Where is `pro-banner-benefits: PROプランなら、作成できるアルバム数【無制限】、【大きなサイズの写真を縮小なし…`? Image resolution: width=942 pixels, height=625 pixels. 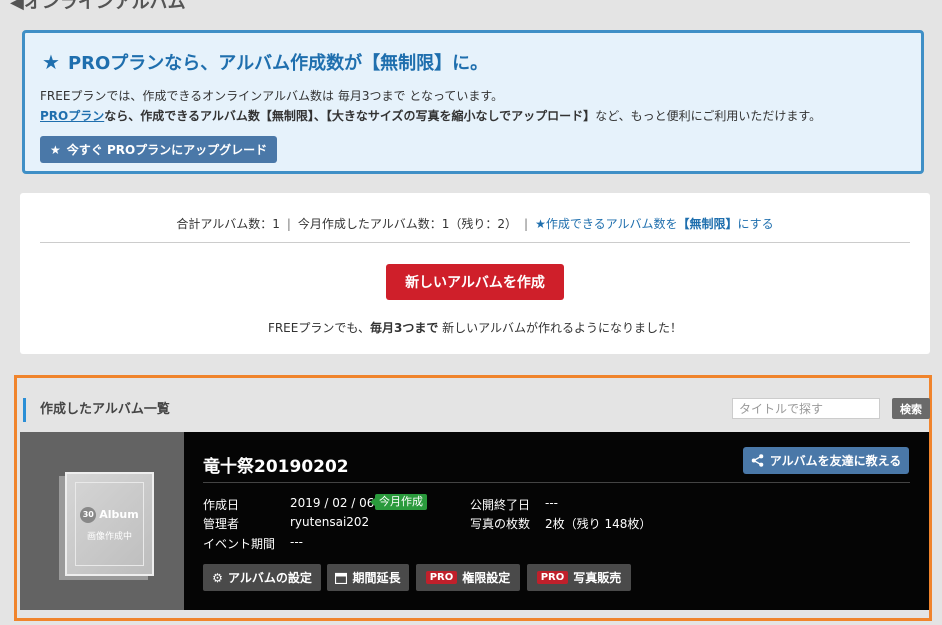
pro-banner-benefits: PROプランなら、作成できるアルバム数【無制限】、【大きなサイズの写真を縮小なし… is located at coordinates (431, 116).